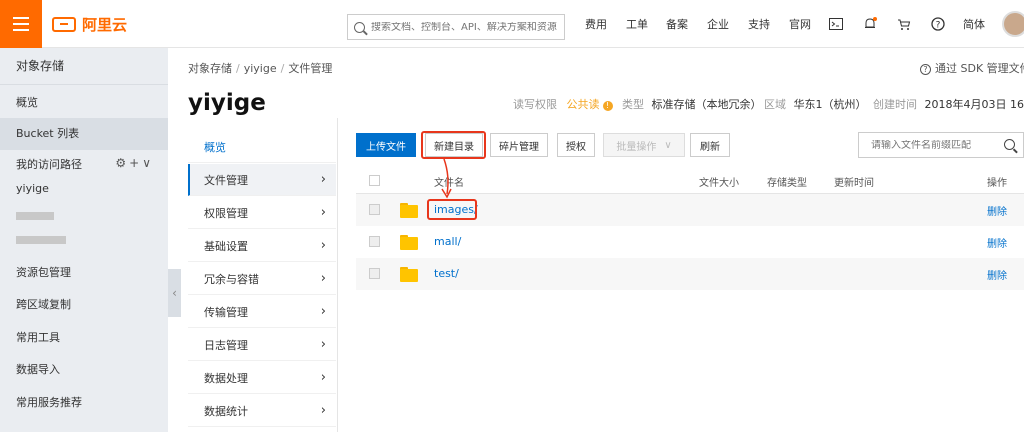 Image resolution: width=1024 pixels, height=432 pixels. I want to click on table-row: images/ 删除, so click(690, 210).